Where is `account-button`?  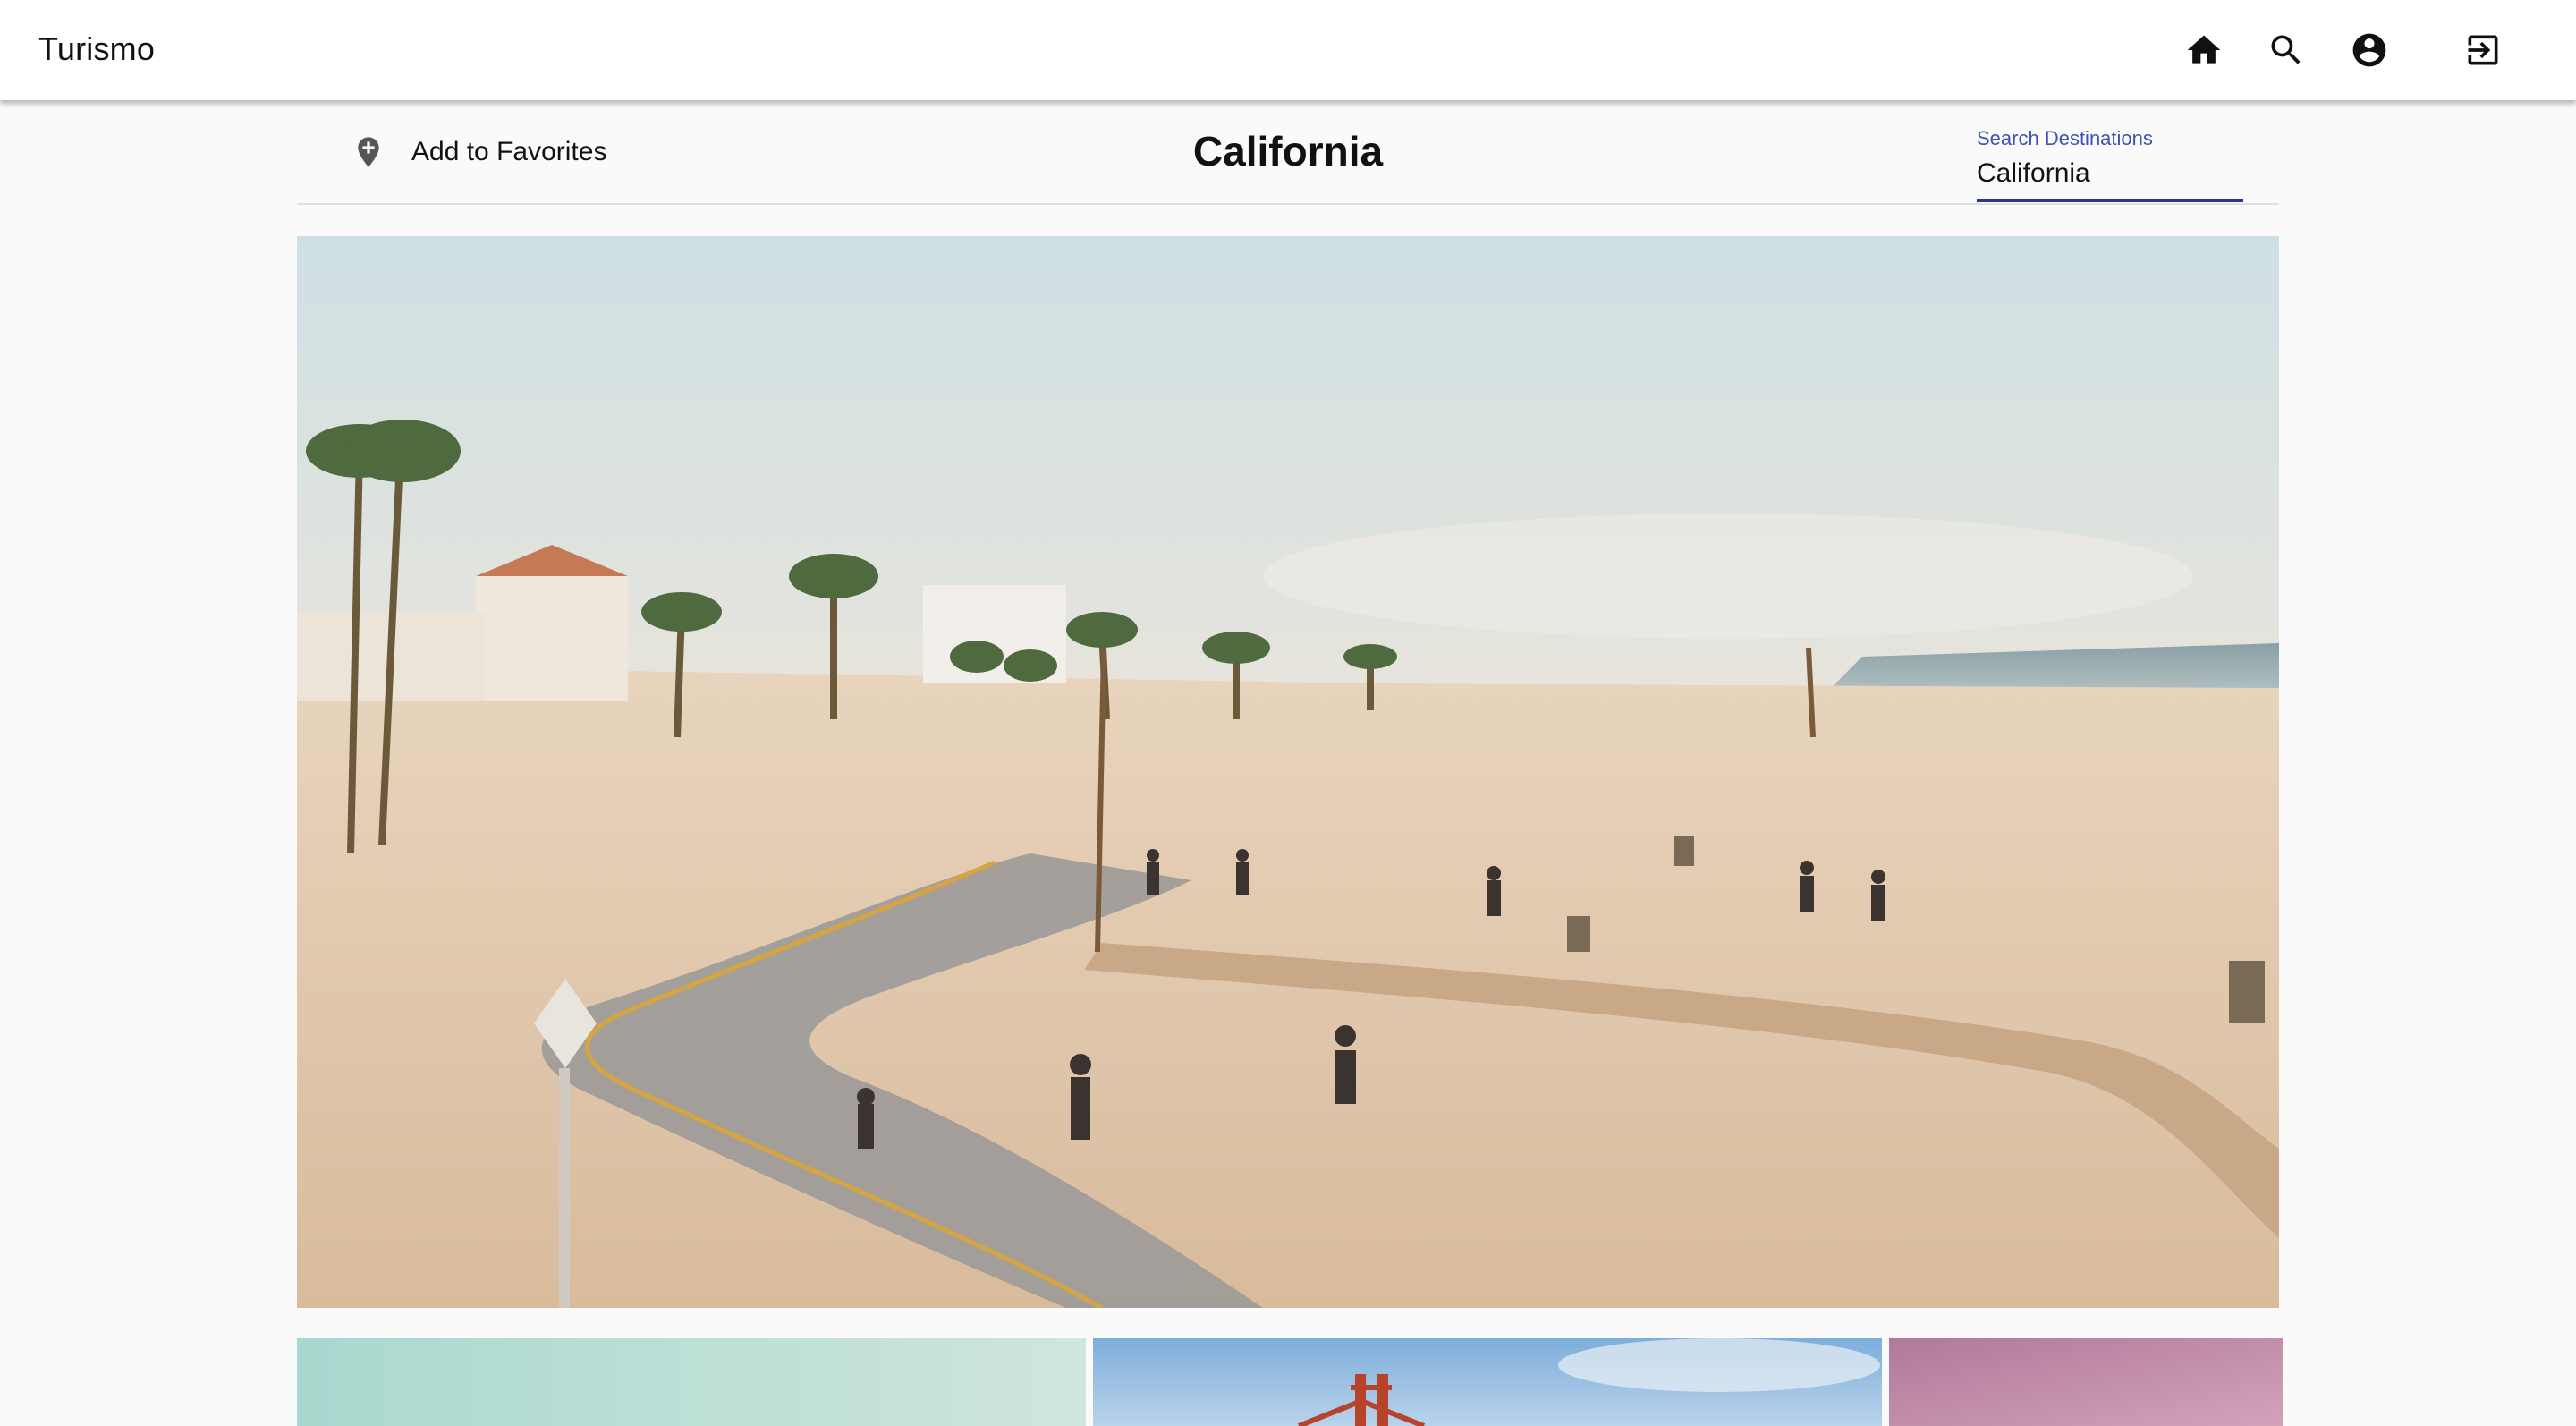
account-button is located at coordinates (2369, 50).